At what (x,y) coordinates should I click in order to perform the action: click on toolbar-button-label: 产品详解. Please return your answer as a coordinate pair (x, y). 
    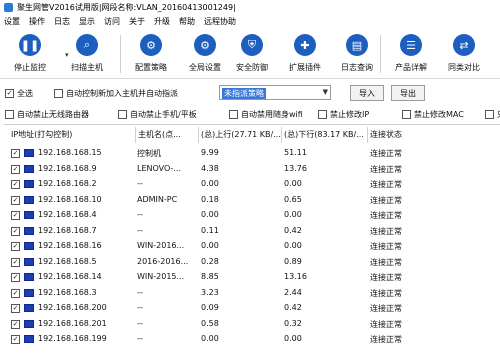
    Looking at the image, I should click on (411, 67).